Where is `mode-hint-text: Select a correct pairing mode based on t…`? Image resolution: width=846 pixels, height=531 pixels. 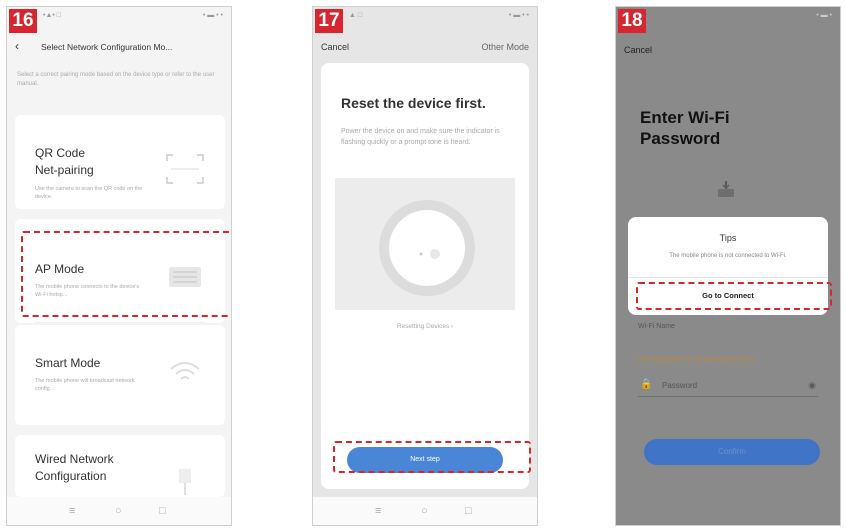 mode-hint-text: Select a correct pairing mode based on t… is located at coordinates (116, 79).